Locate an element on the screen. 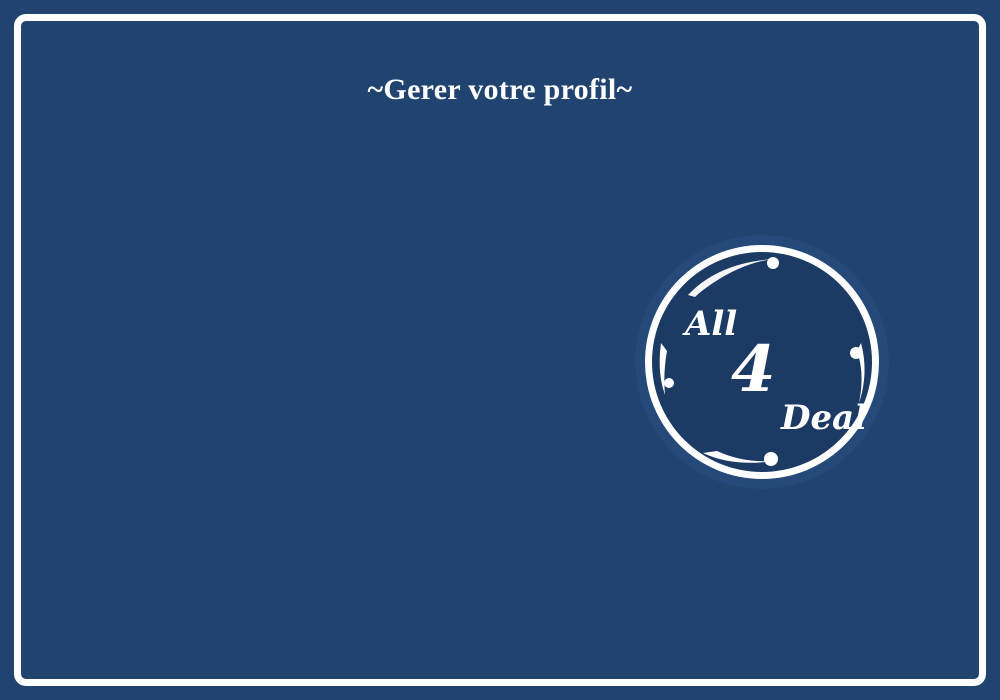  all4deal-logo-icon: All 4 Deal is located at coordinates (762, 362).